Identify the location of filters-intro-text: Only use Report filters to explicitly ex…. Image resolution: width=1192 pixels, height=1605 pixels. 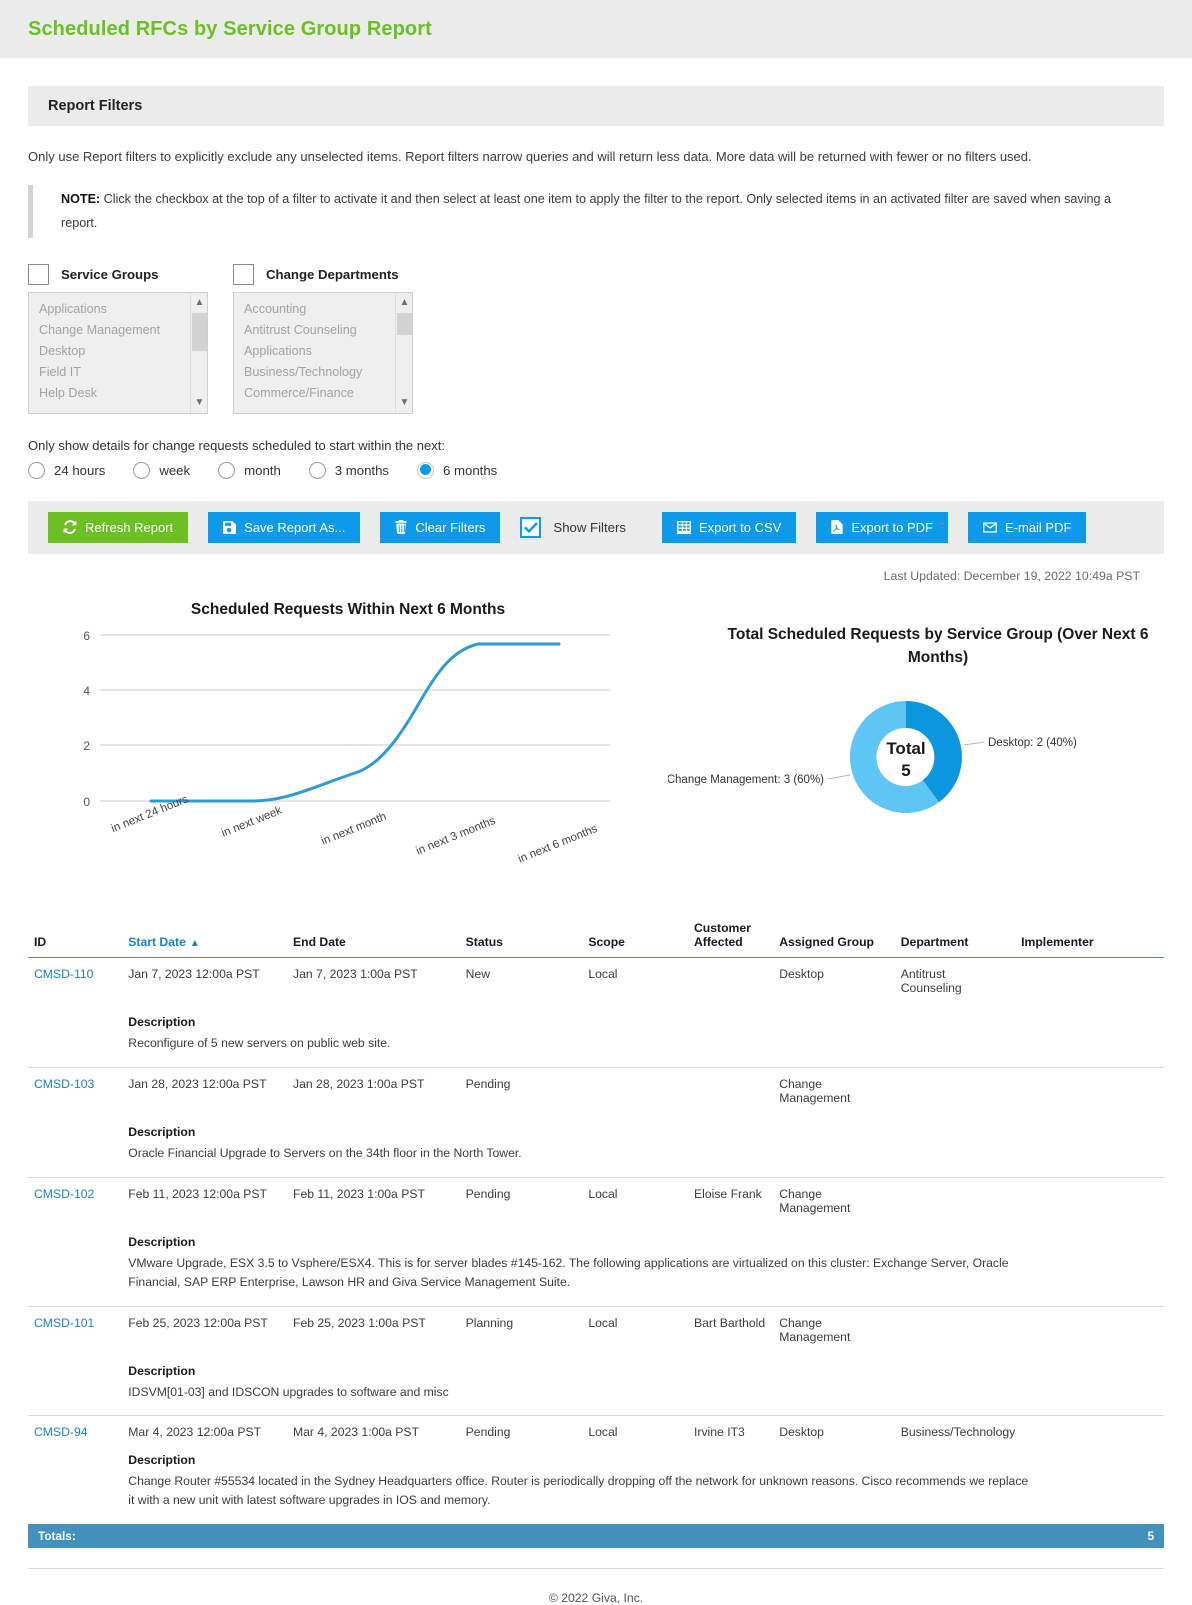
(530, 156).